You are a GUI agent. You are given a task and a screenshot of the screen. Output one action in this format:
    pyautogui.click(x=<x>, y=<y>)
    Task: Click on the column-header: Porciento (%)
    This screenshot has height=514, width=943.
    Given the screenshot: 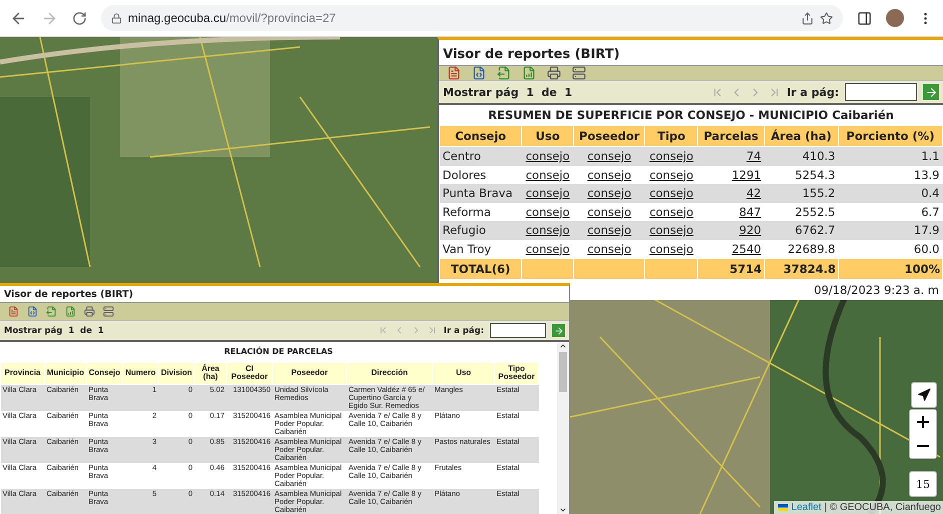 What is the action you would take?
    pyautogui.click(x=890, y=136)
    